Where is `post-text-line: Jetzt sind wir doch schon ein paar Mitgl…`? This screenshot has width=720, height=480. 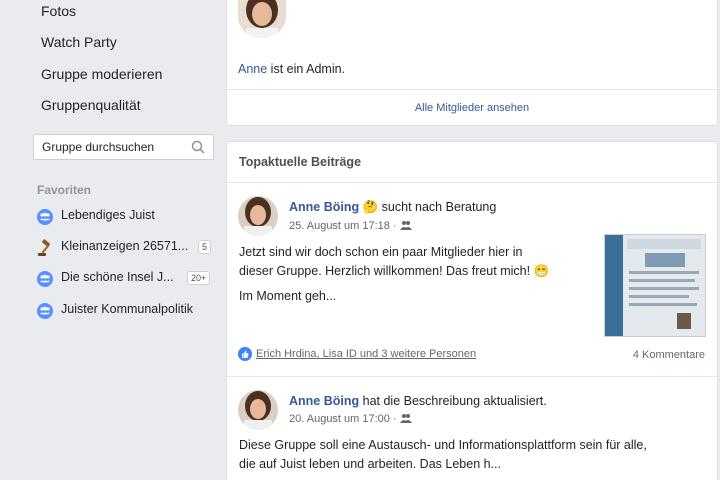
post-text-line: Jetzt sind wir doch schon ein paar Mitgl… is located at coordinates (381, 252).